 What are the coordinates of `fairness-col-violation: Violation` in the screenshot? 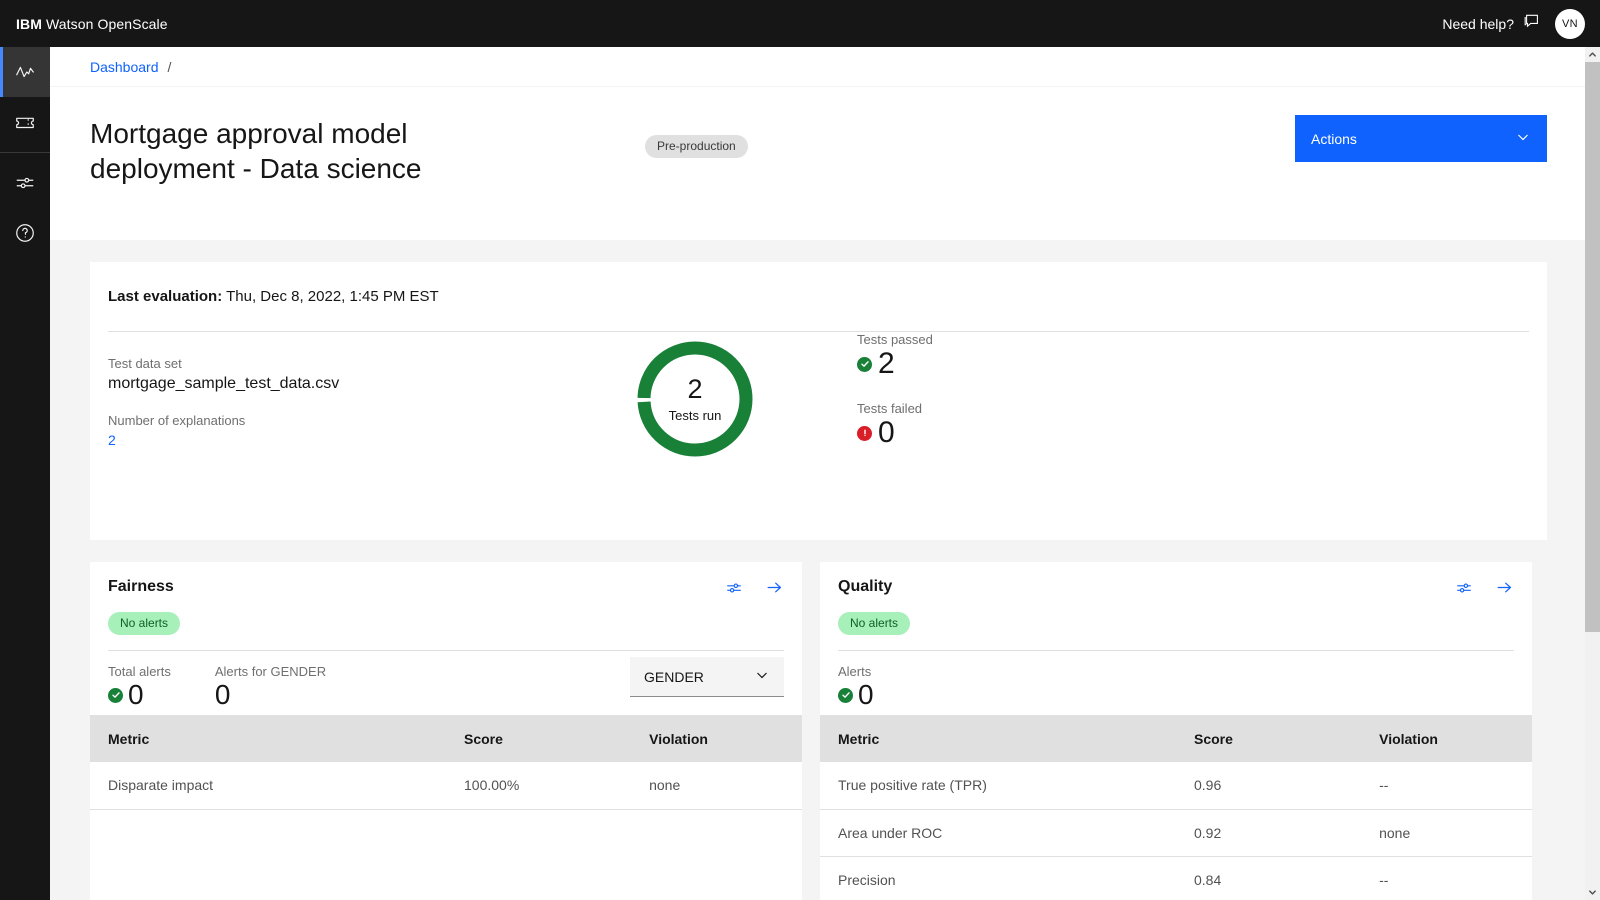 It's located at (716, 738).